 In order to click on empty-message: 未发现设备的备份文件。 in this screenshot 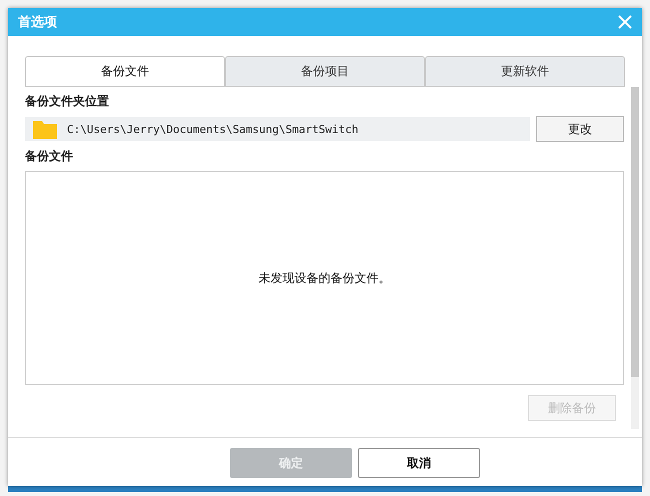, I will do `click(324, 278)`.